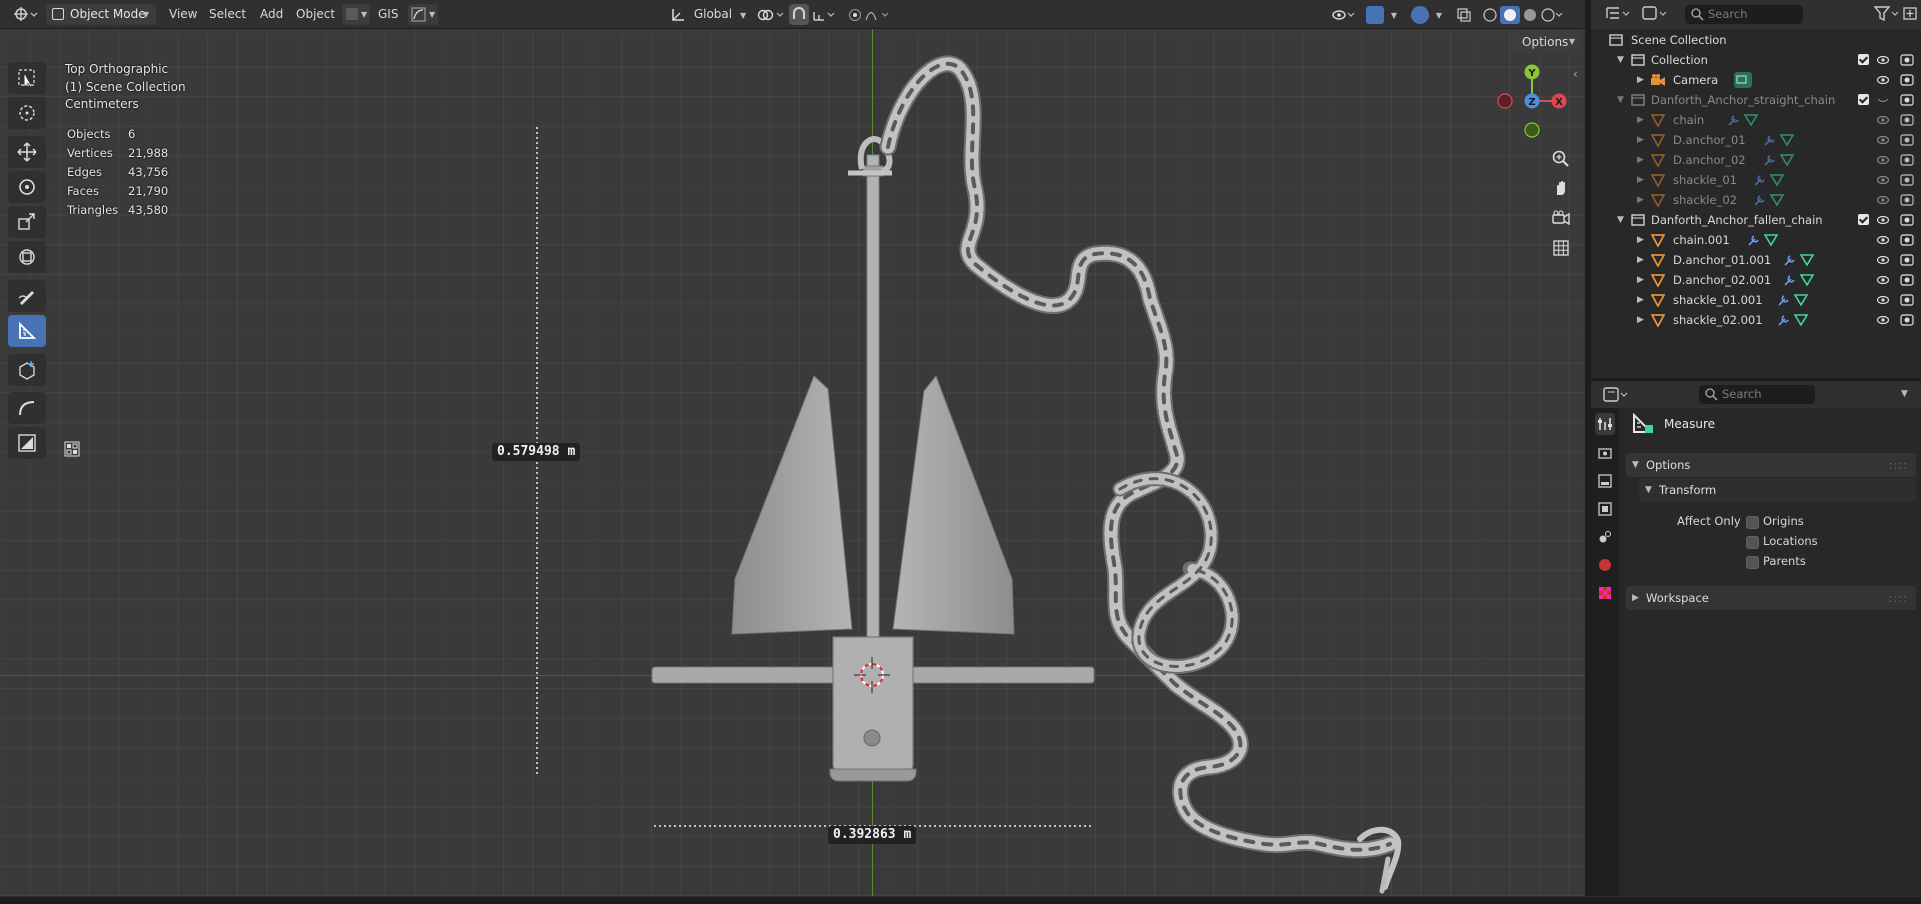 The image size is (1921, 904). Describe the element at coordinates (1756, 160) in the screenshot. I see `outliner-row-mesh: ▶ D.anchor_02` at that location.